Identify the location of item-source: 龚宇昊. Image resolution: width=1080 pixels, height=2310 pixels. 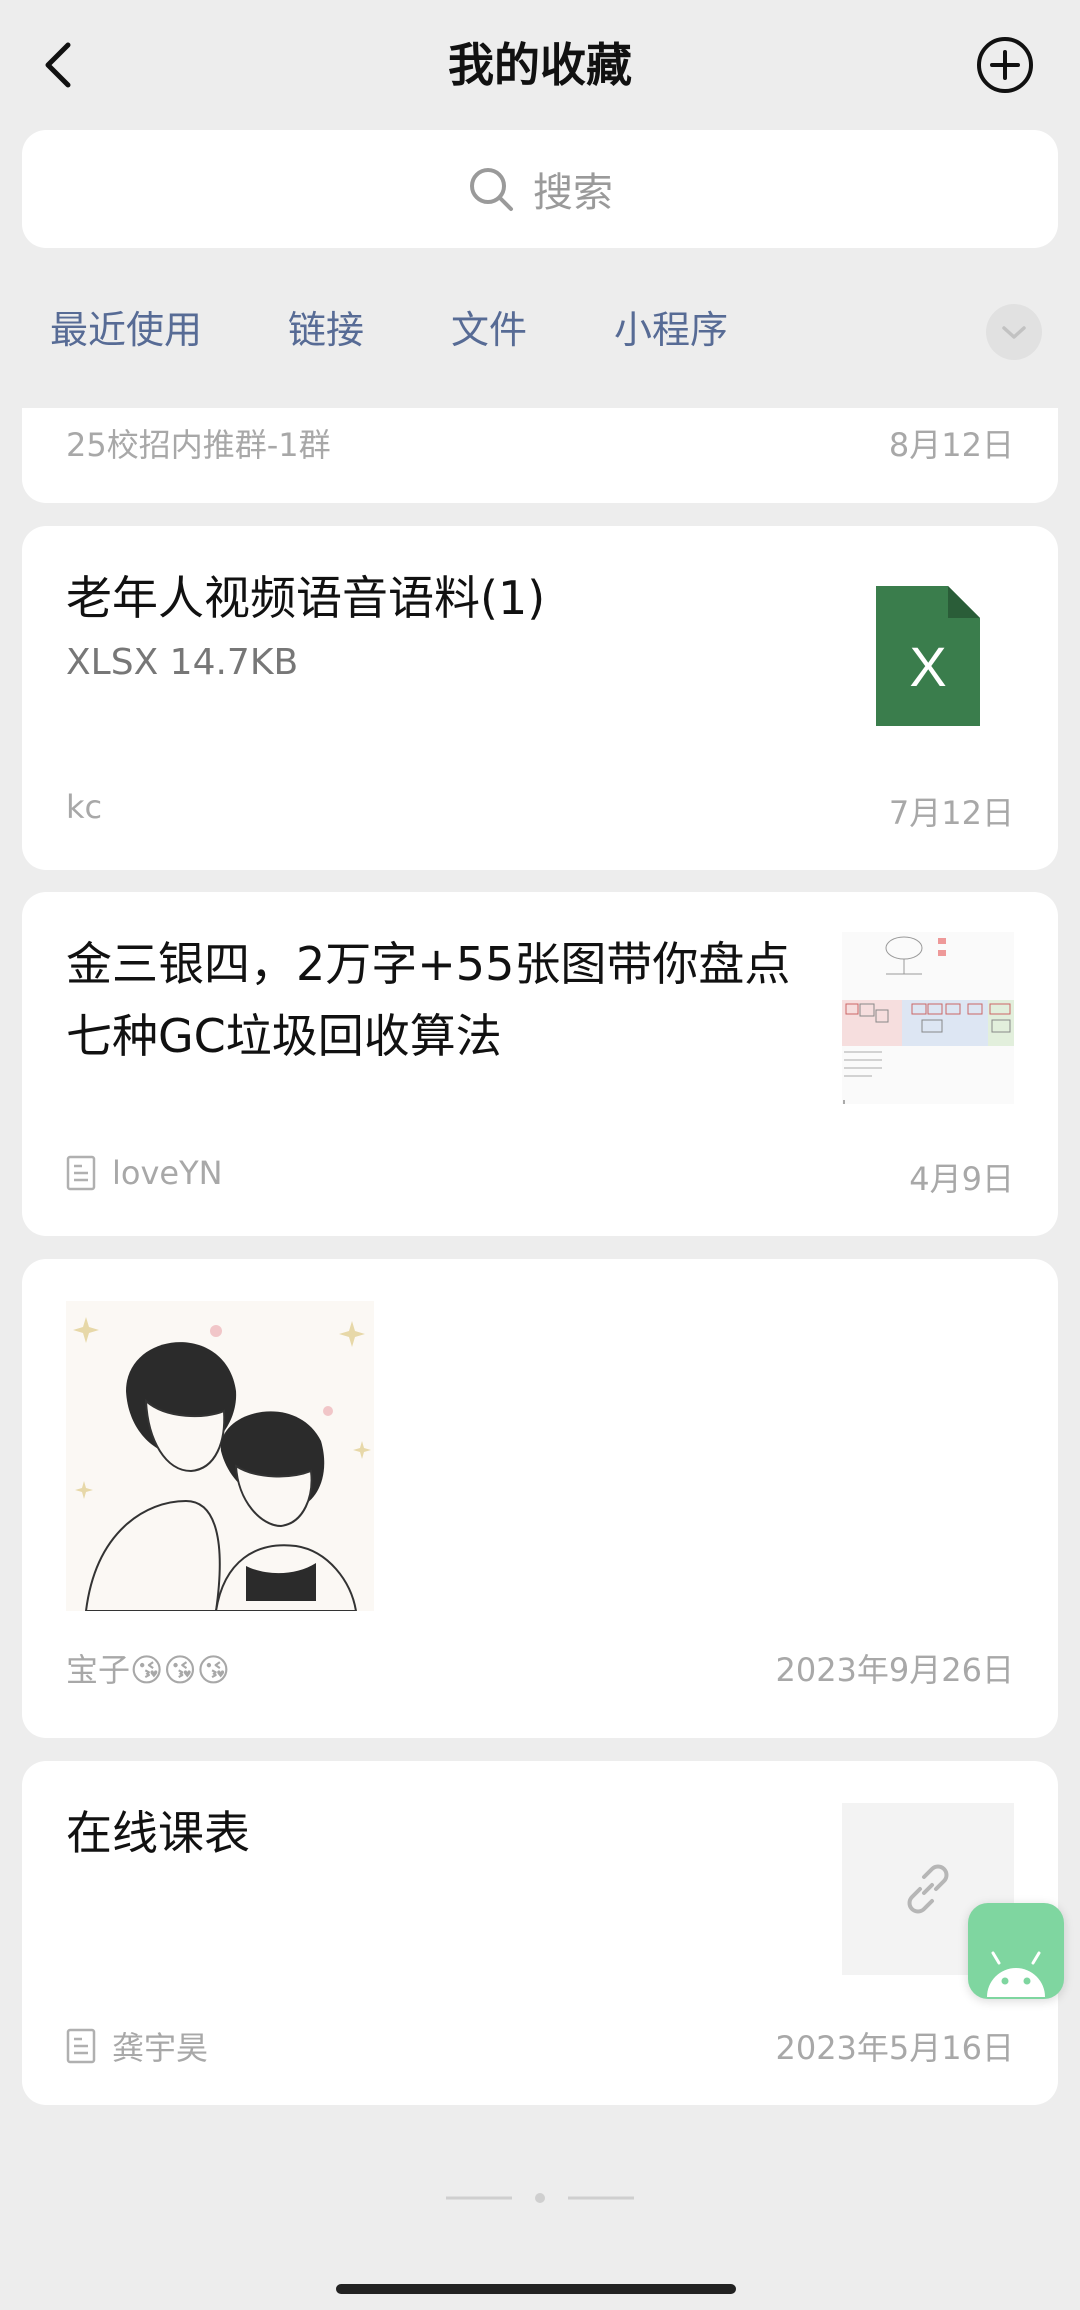
(137, 2046).